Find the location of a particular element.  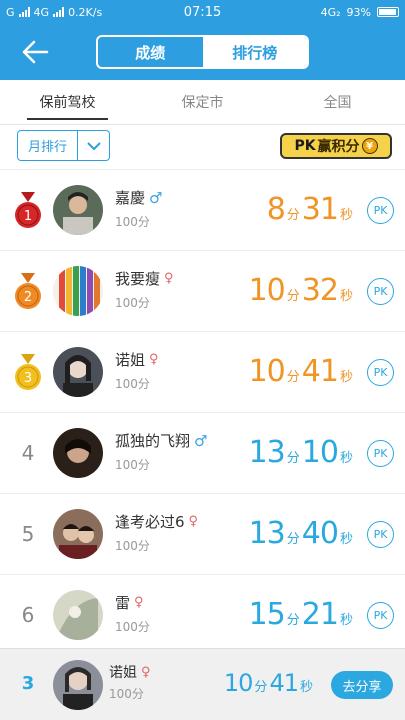

exam-time: 13 分 10 秒 is located at coordinates (302, 452).